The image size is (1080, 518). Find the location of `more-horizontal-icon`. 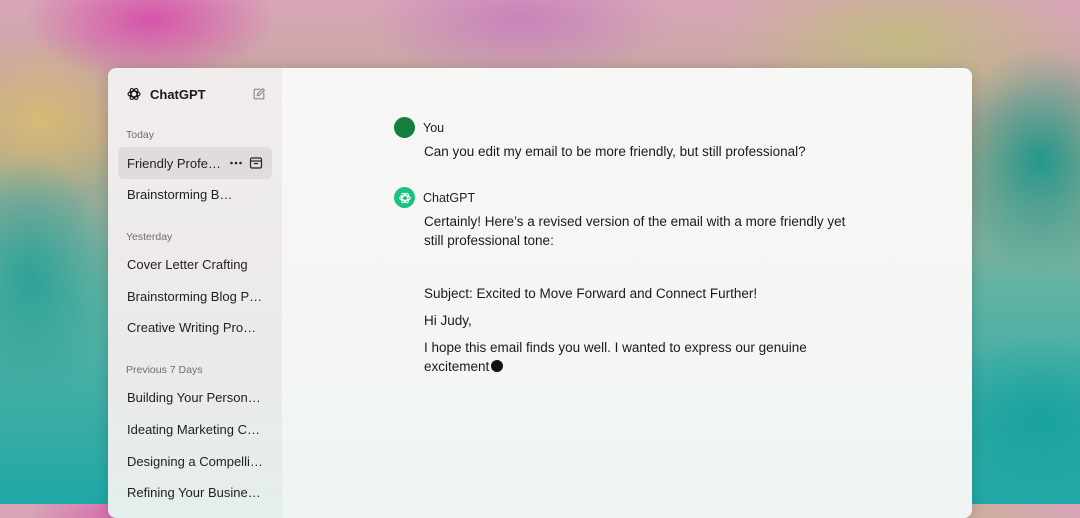

more-horizontal-icon is located at coordinates (236, 163).